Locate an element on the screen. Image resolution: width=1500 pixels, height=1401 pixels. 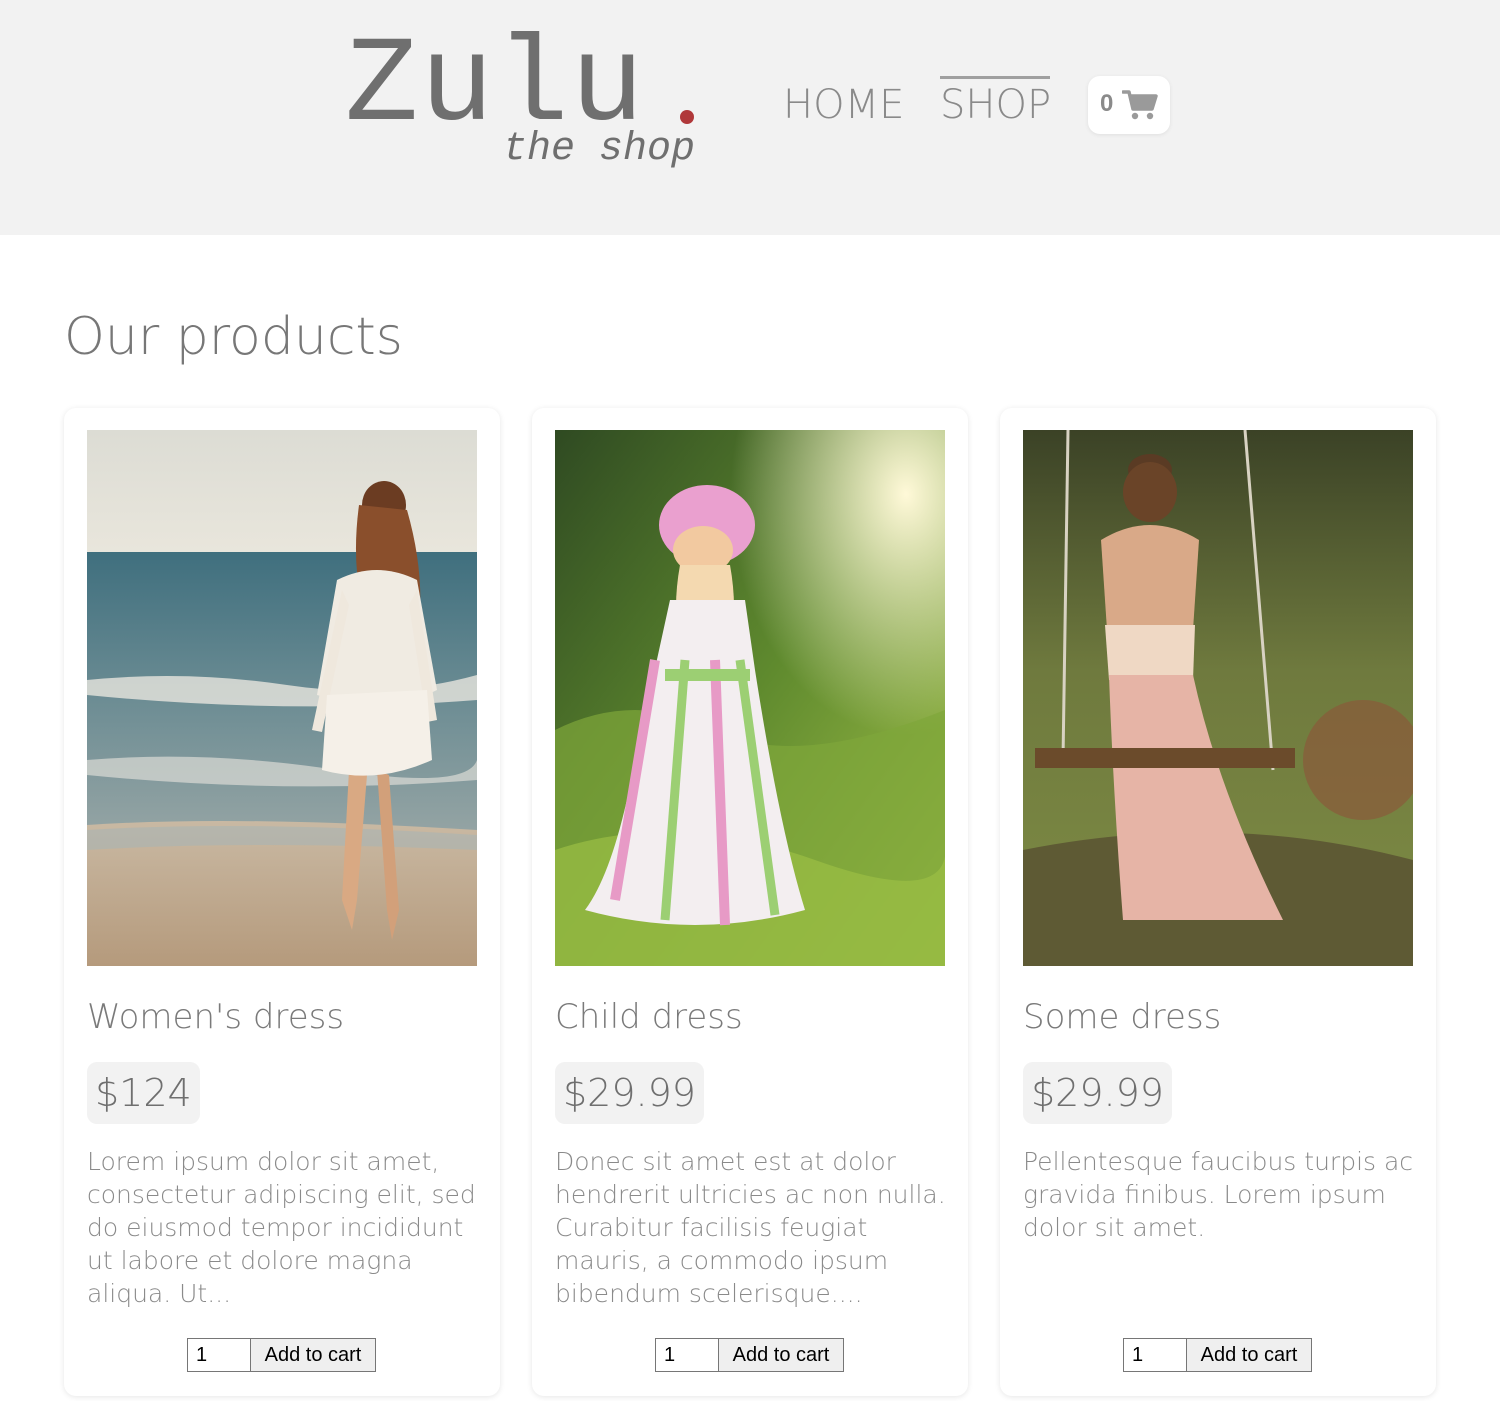
product-name: Child dress is located at coordinates (649, 1017).